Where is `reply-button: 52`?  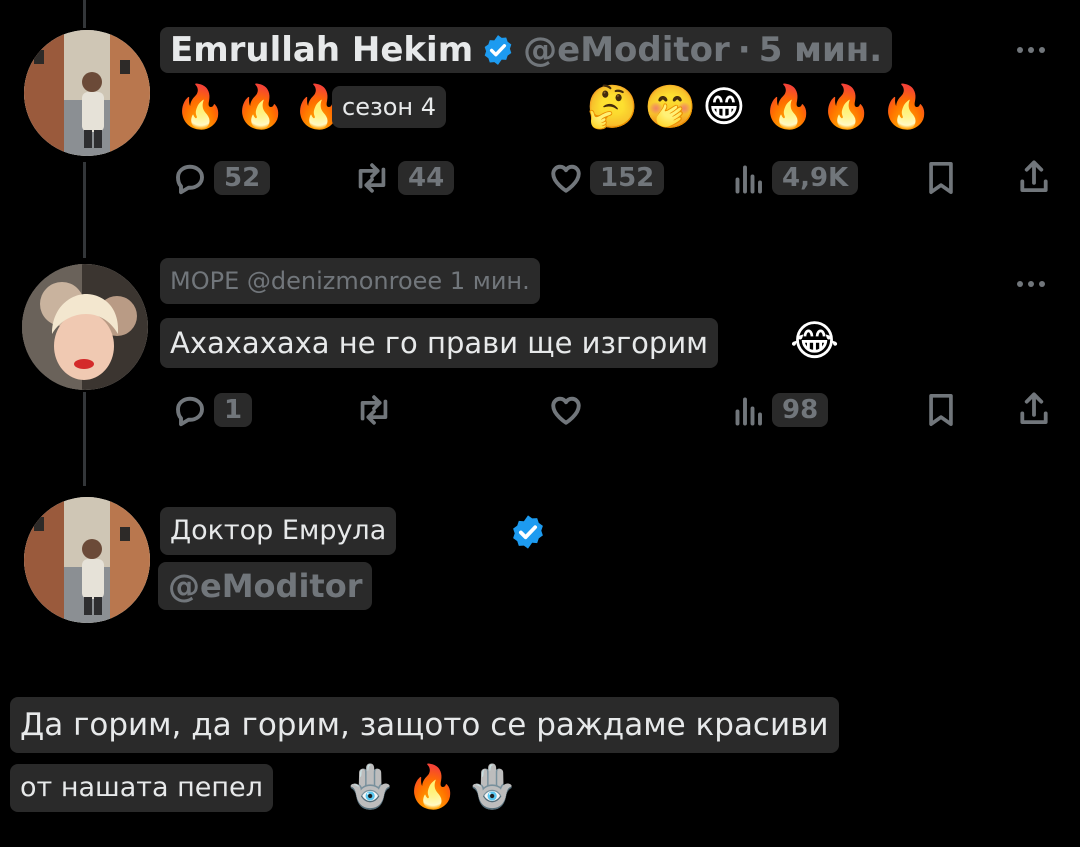 reply-button: 52 is located at coordinates (221, 178).